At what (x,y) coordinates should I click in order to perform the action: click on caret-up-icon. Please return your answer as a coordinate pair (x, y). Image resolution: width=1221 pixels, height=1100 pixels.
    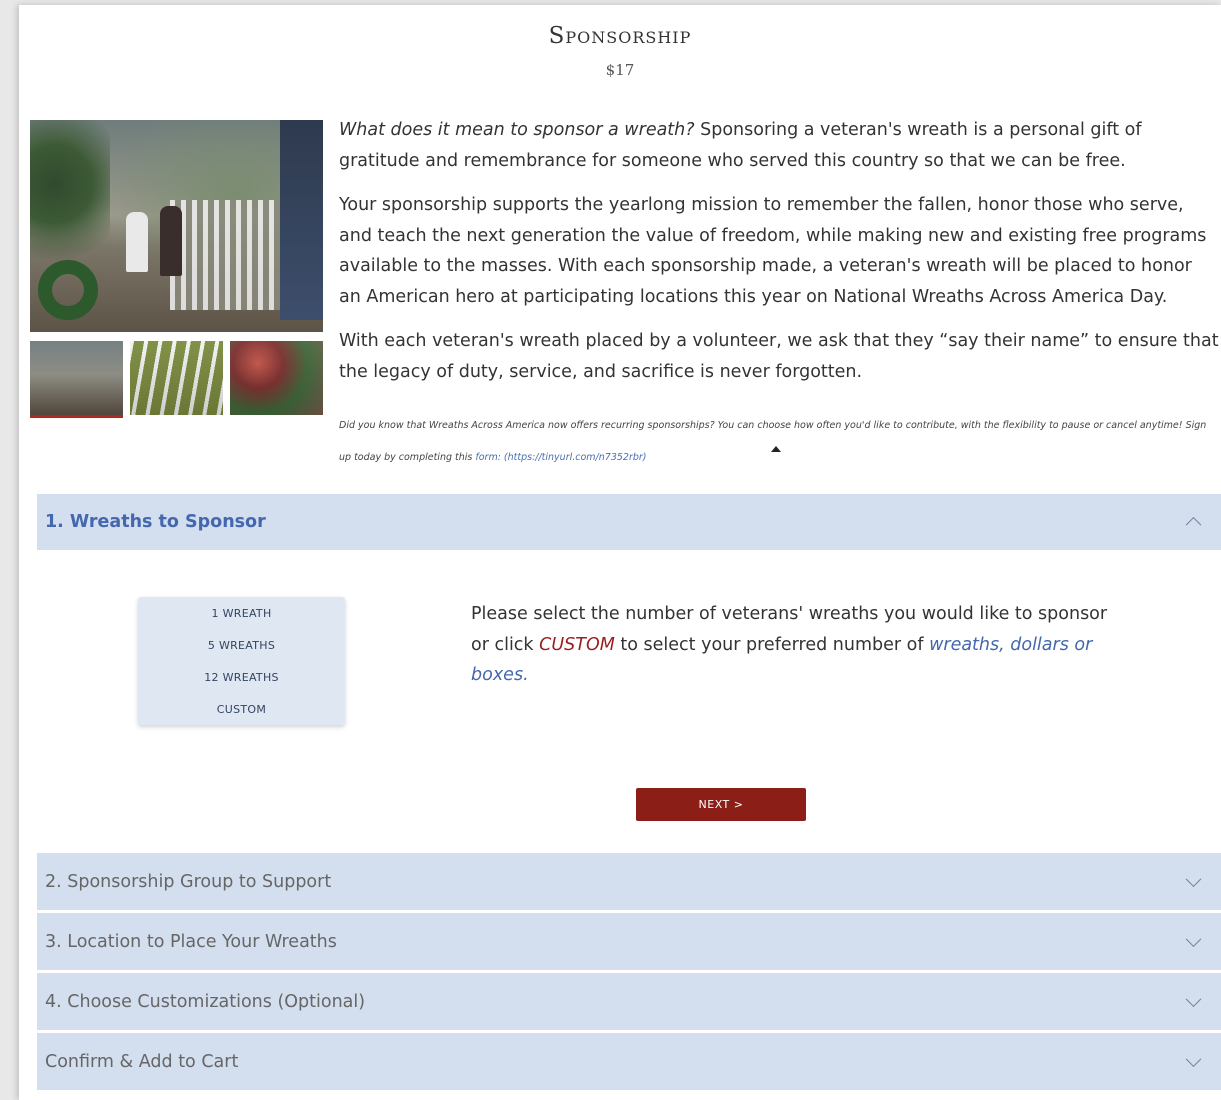
    Looking at the image, I should click on (776, 449).